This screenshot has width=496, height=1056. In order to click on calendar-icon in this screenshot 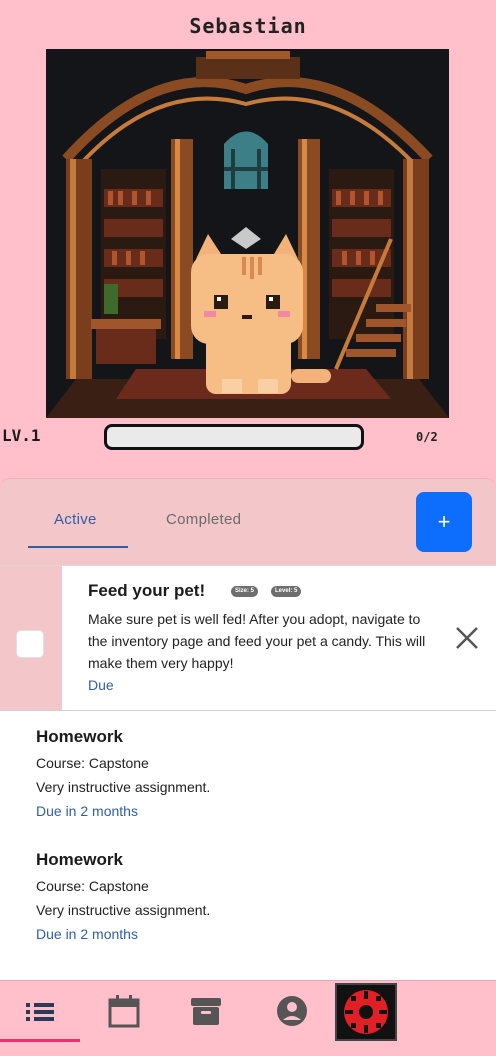, I will do `click(124, 1011)`.